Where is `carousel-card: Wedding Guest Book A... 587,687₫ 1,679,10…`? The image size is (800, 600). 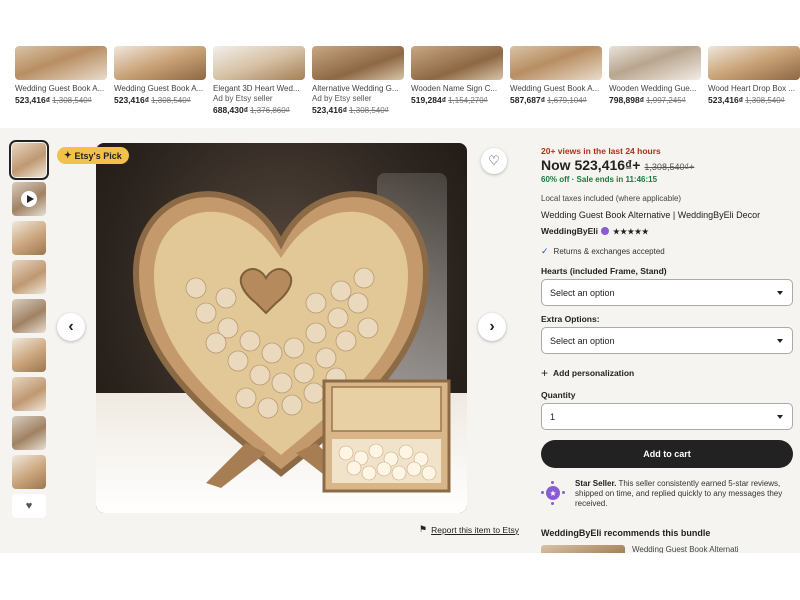 carousel-card: Wedding Guest Book A... 587,687₫ 1,679,10… is located at coordinates (556, 75).